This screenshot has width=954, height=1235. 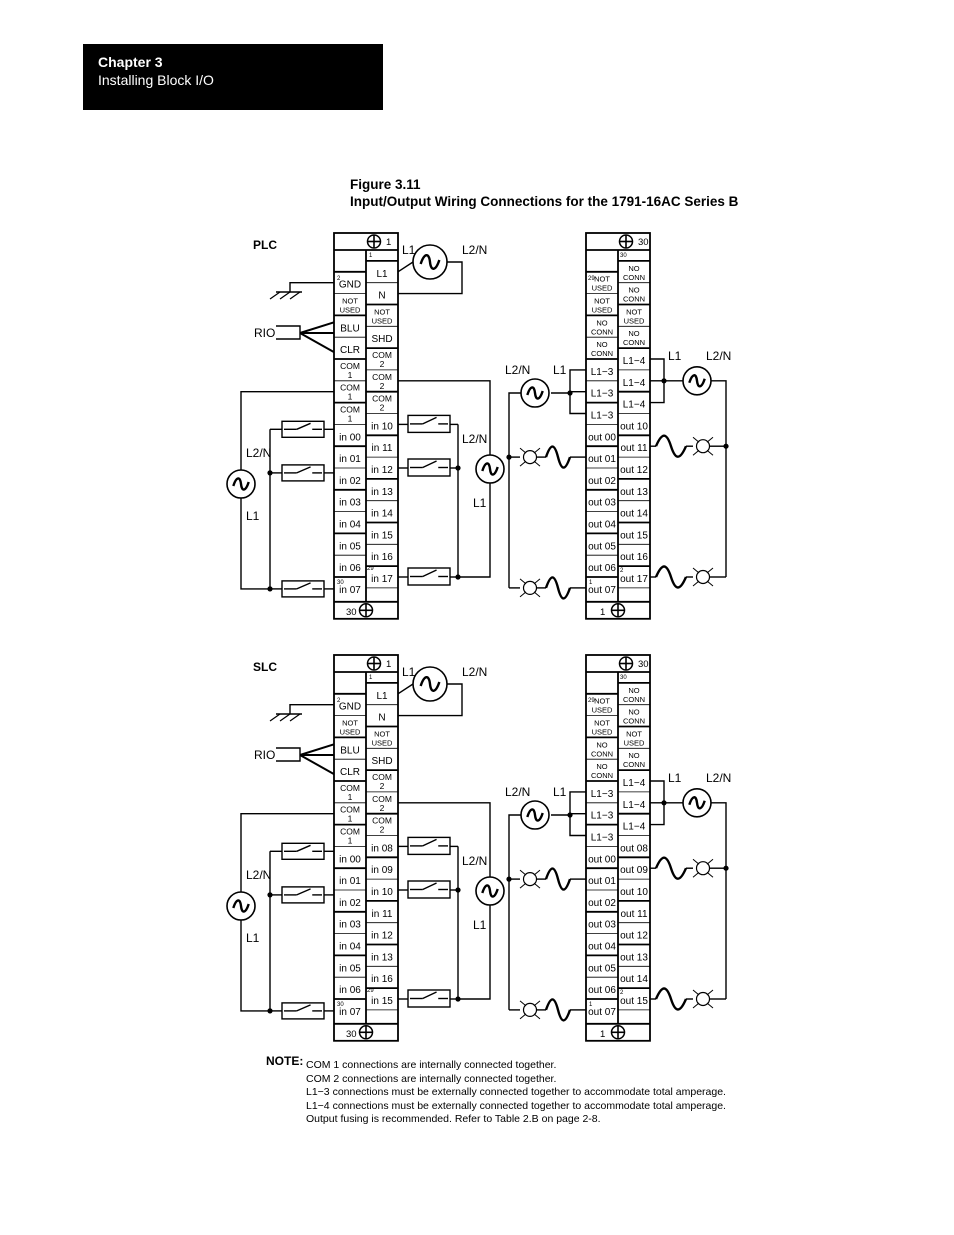 I want to click on terminal-number: 1, so click(x=602, y=1034).